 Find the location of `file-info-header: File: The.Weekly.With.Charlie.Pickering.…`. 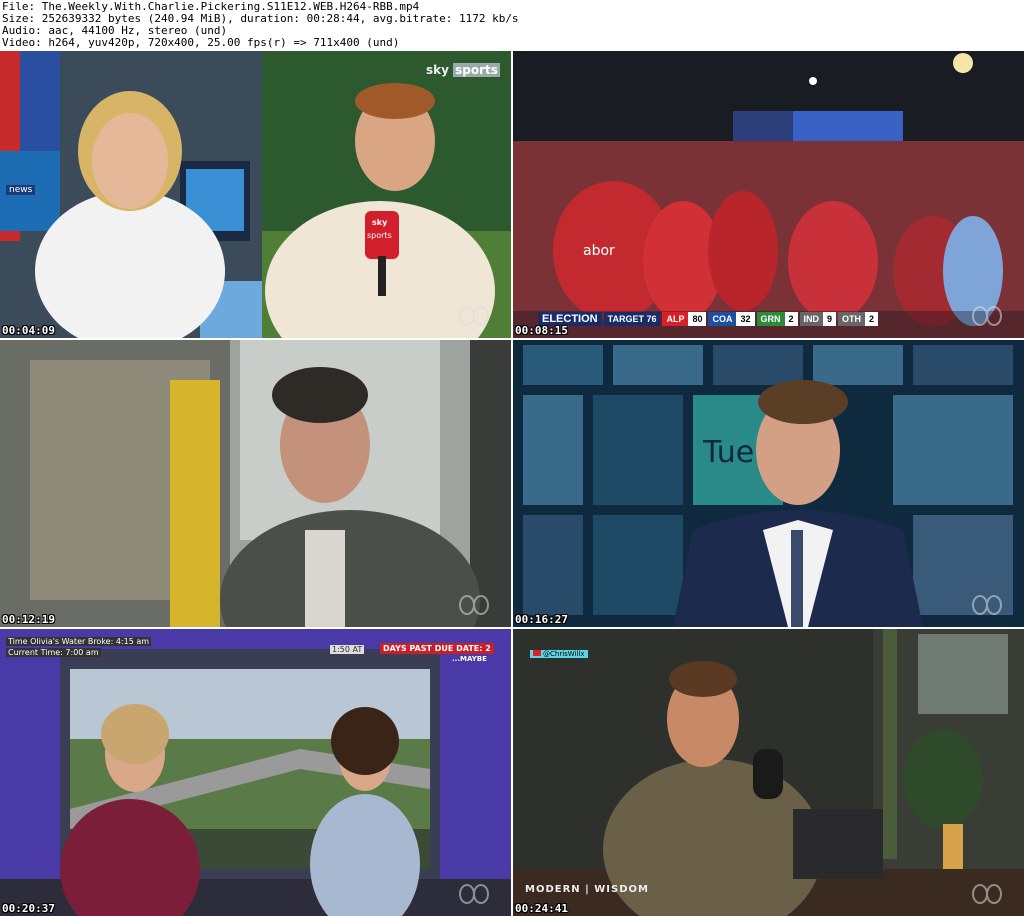

file-info-header: File: The.Weekly.With.Charlie.Pickering.… is located at coordinates (512, 25).